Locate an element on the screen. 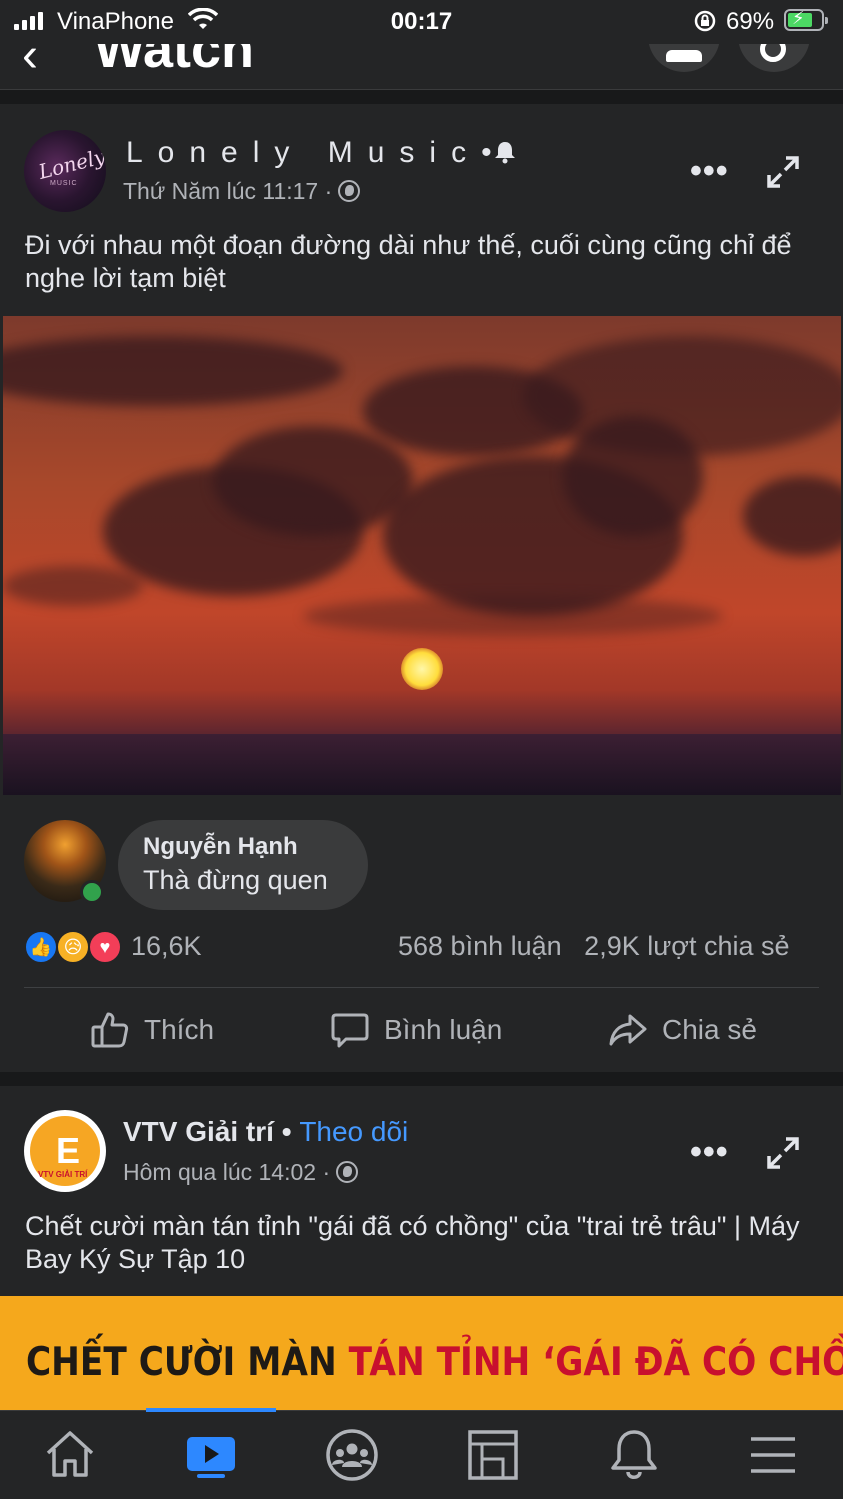 The image size is (843, 1499). groups-icon is located at coordinates (352, 1455).